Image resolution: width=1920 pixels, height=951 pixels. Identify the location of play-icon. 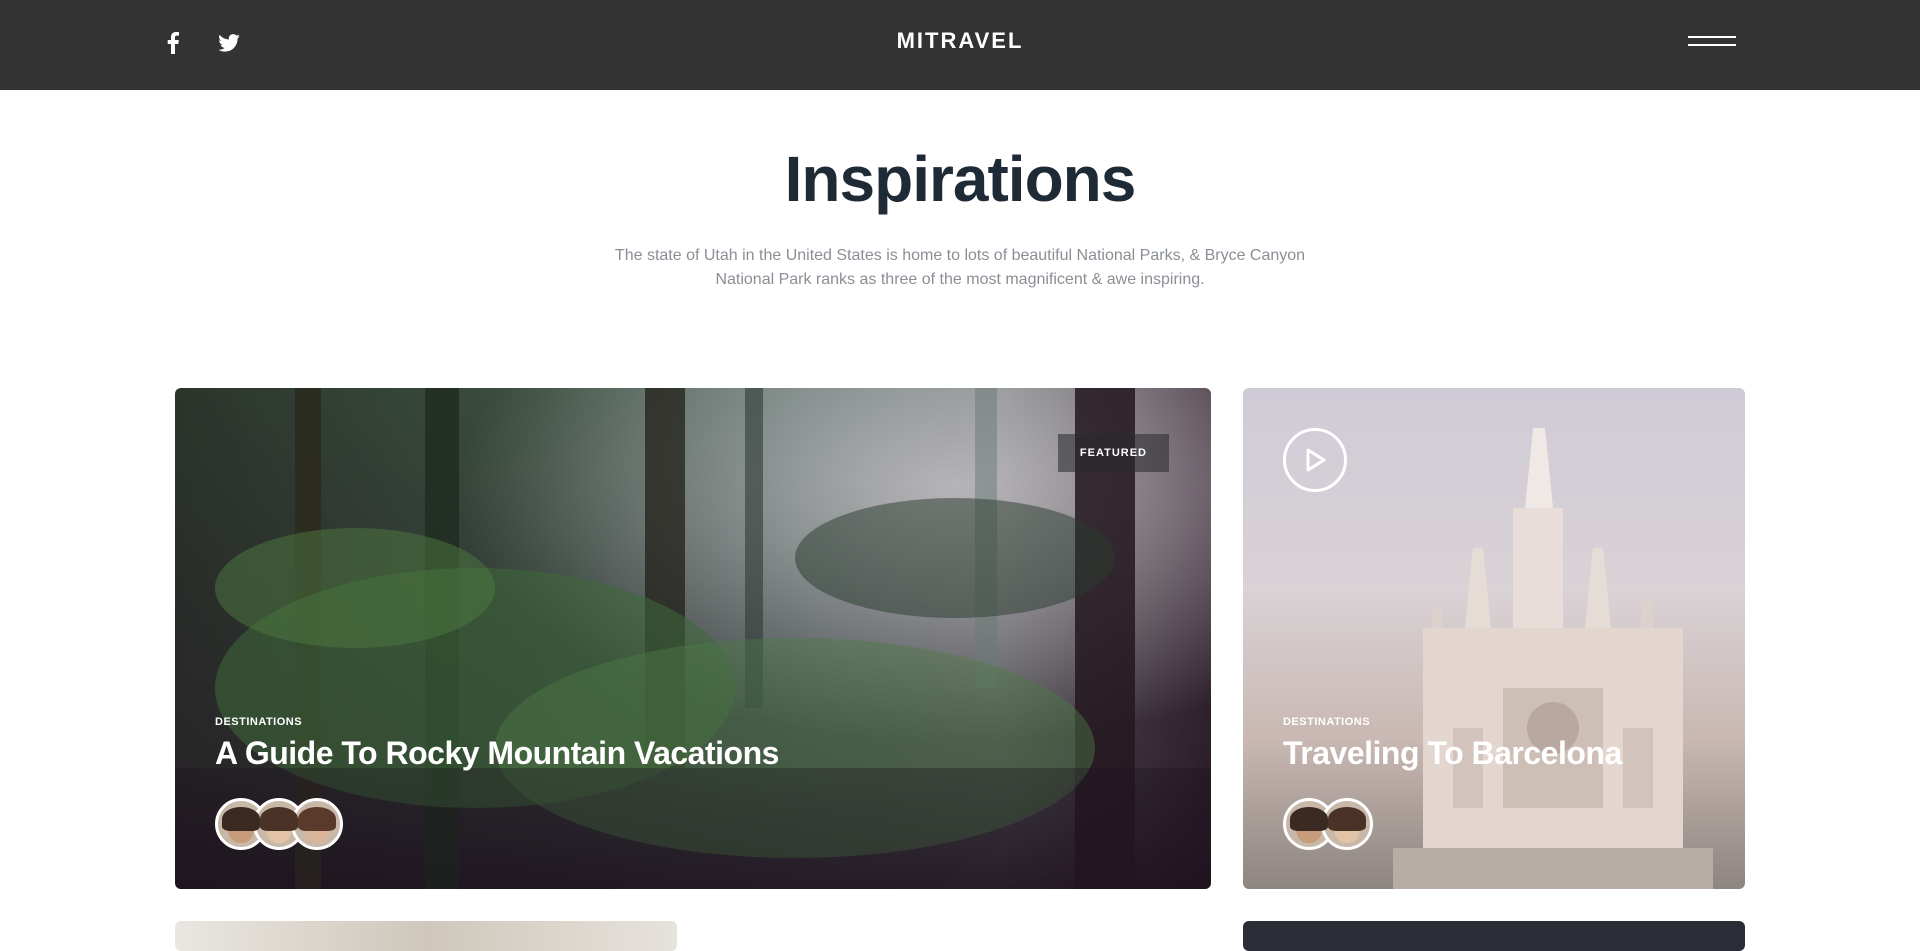
(1315, 460).